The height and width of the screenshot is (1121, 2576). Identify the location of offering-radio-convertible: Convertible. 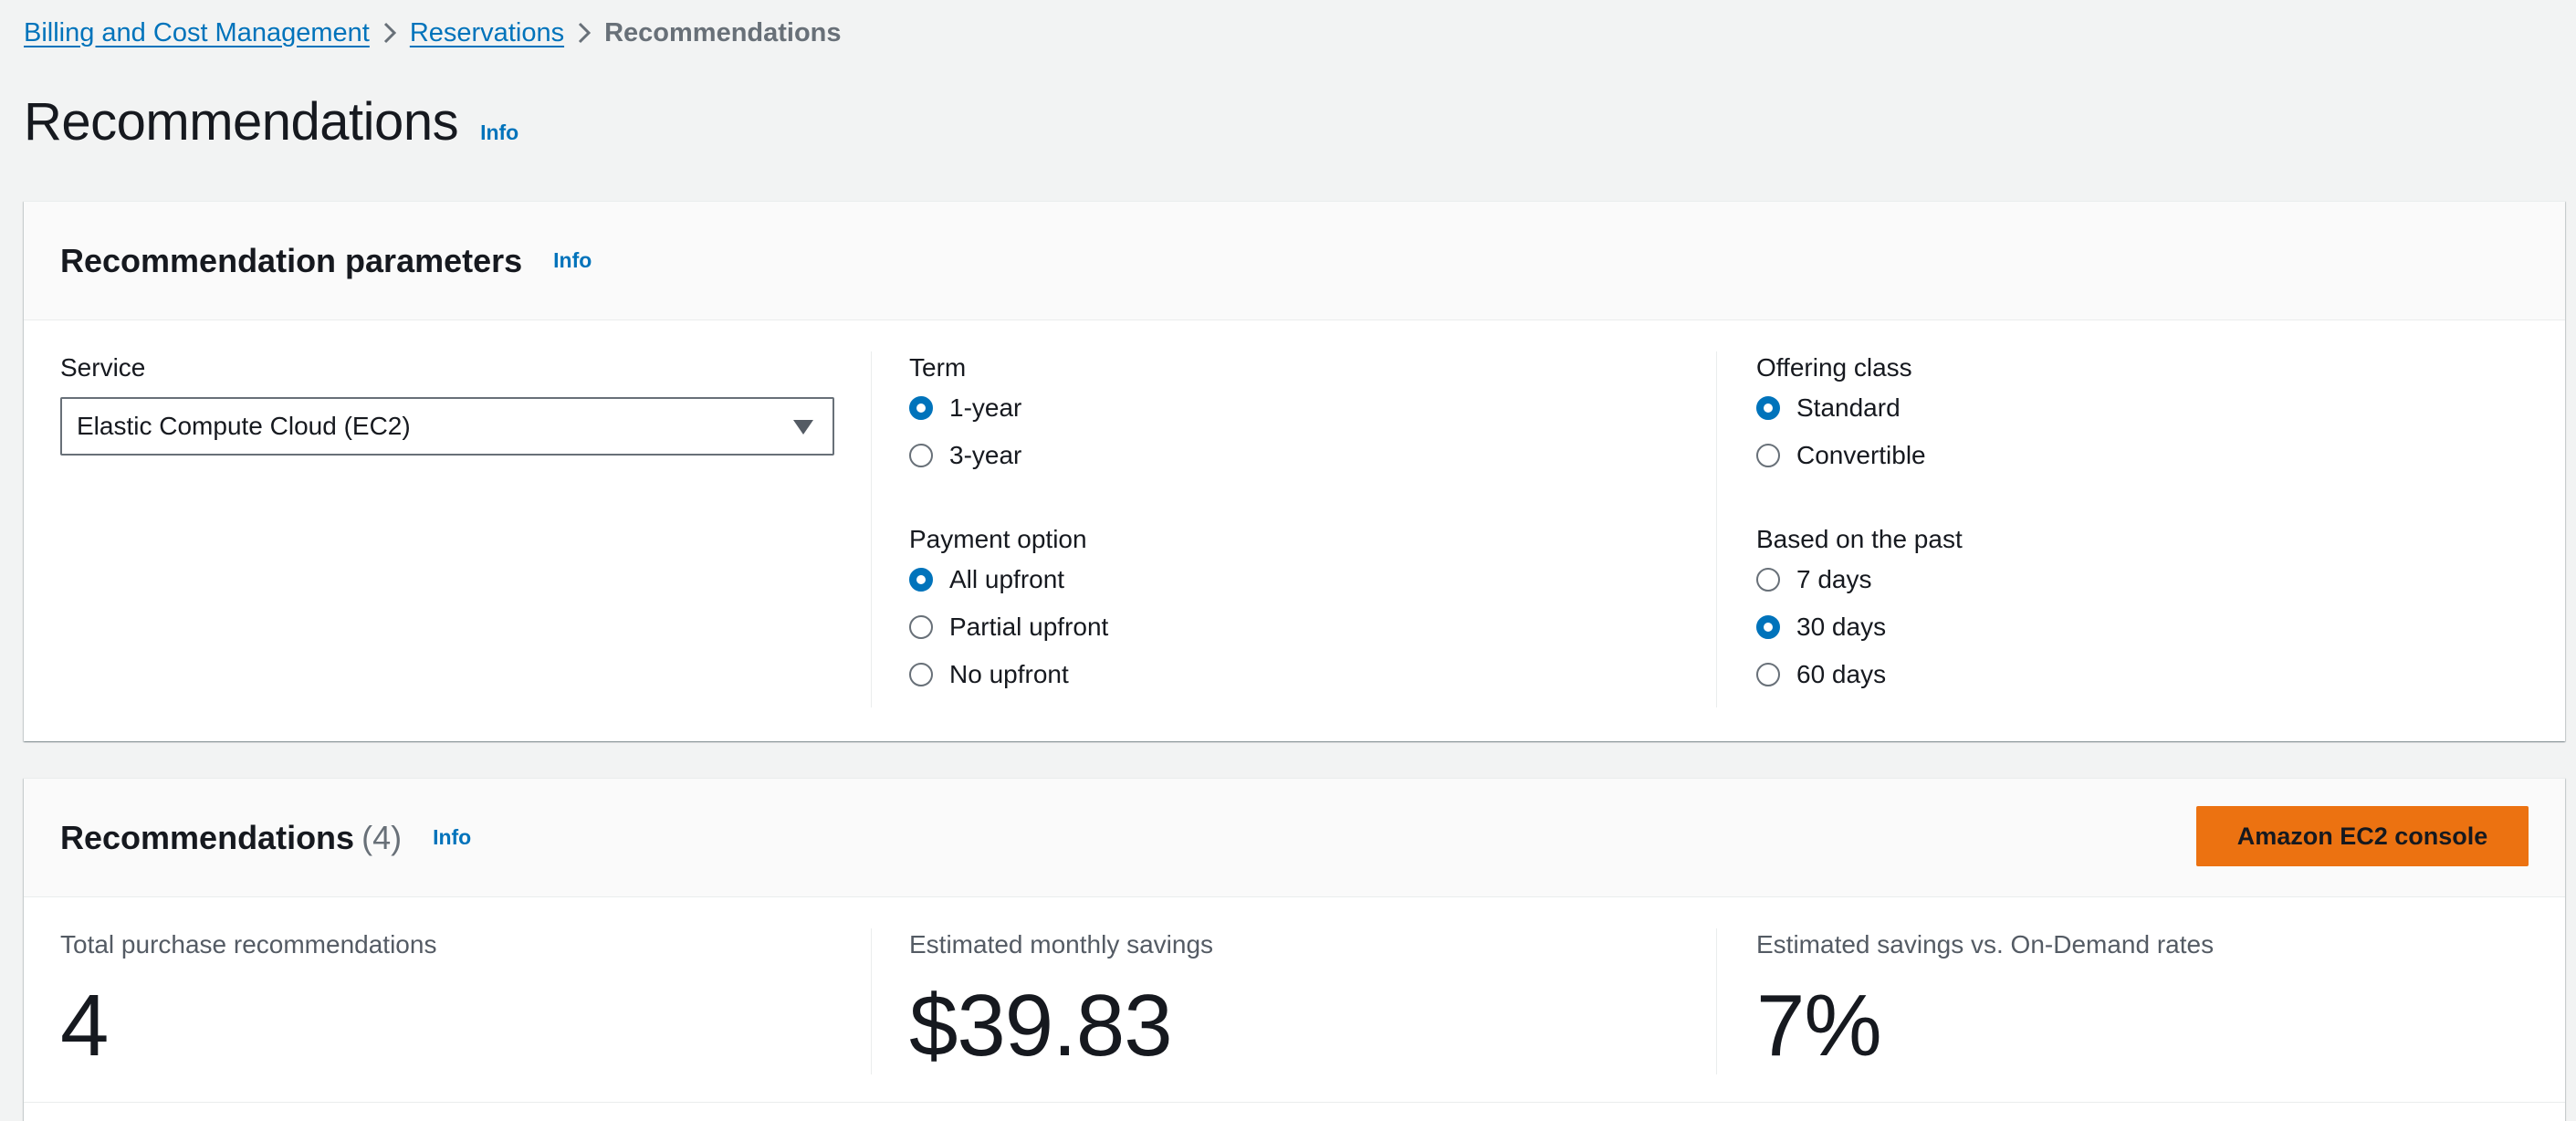
(1841, 455).